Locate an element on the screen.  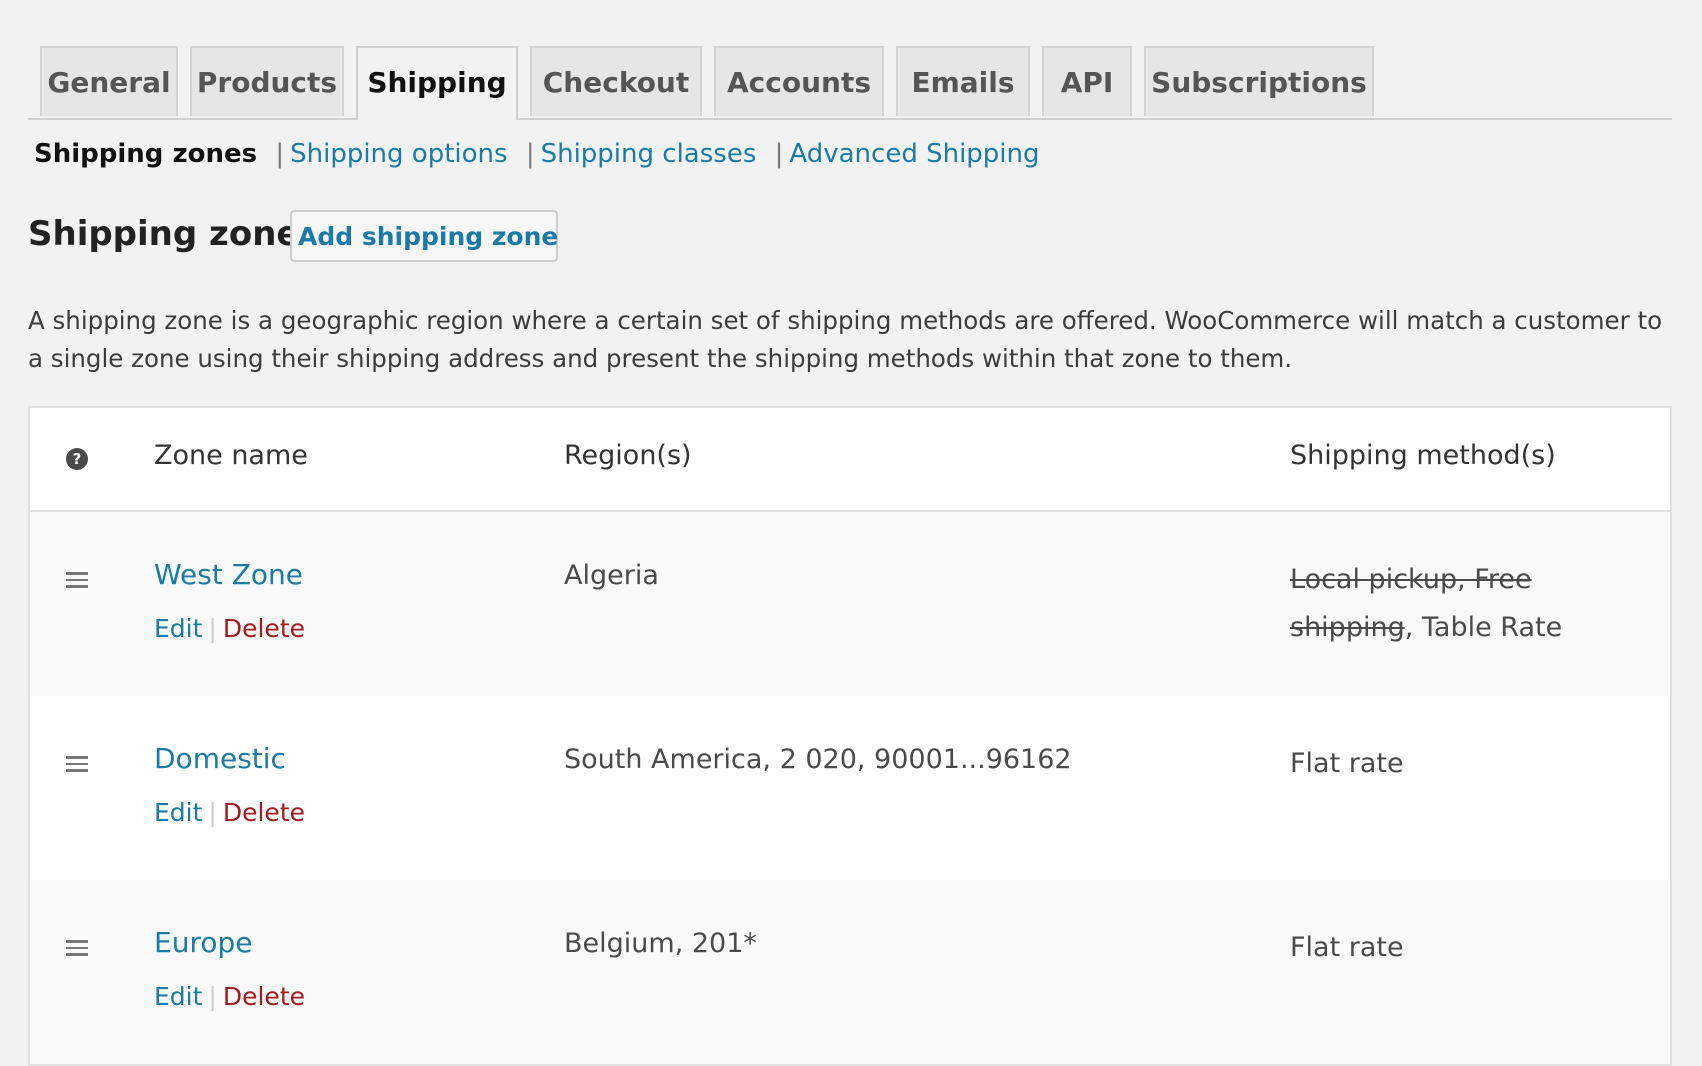
zone-regions: Algeria is located at coordinates (611, 575).